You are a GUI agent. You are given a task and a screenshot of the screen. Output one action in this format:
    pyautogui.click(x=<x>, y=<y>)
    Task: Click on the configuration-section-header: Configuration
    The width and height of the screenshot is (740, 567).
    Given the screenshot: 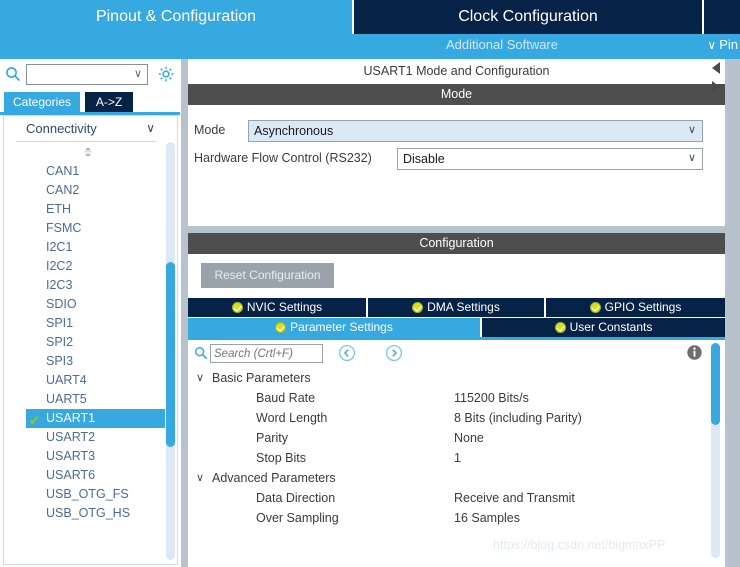 What is the action you would take?
    pyautogui.click(x=456, y=243)
    